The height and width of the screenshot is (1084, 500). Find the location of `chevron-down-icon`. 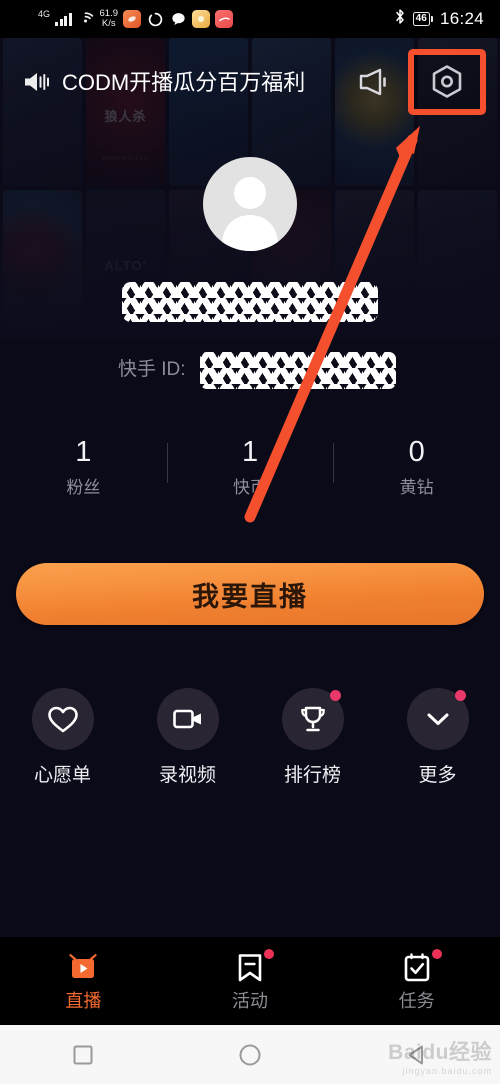

chevron-down-icon is located at coordinates (437, 719).